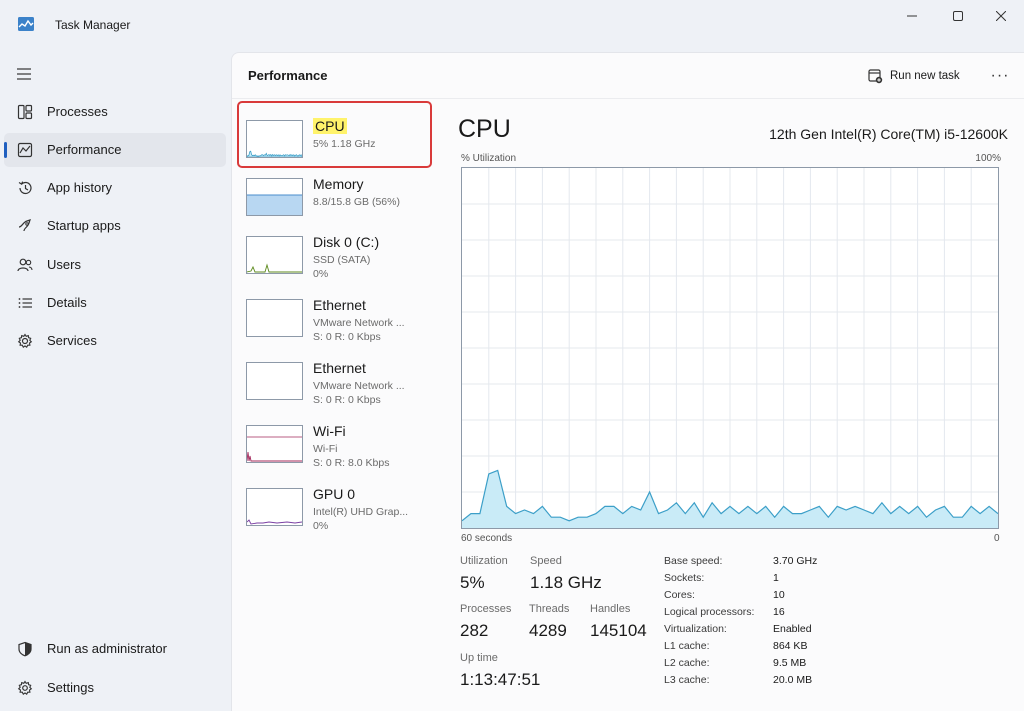 Image resolution: width=1024 pixels, height=711 pixels. Describe the element at coordinates (512, 26) in the screenshot. I see `title-bar: Task Manager` at that location.